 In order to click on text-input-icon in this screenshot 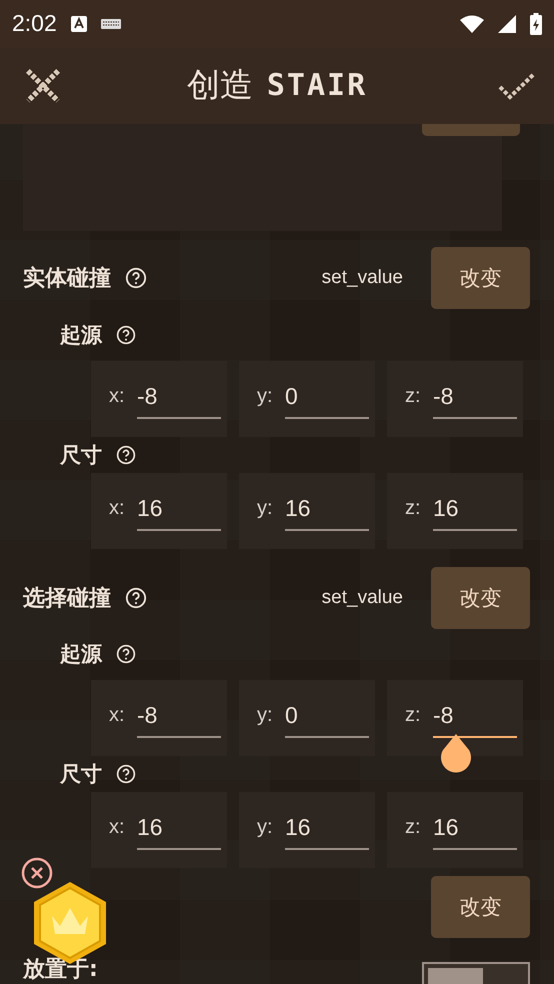, I will do `click(78, 24)`.